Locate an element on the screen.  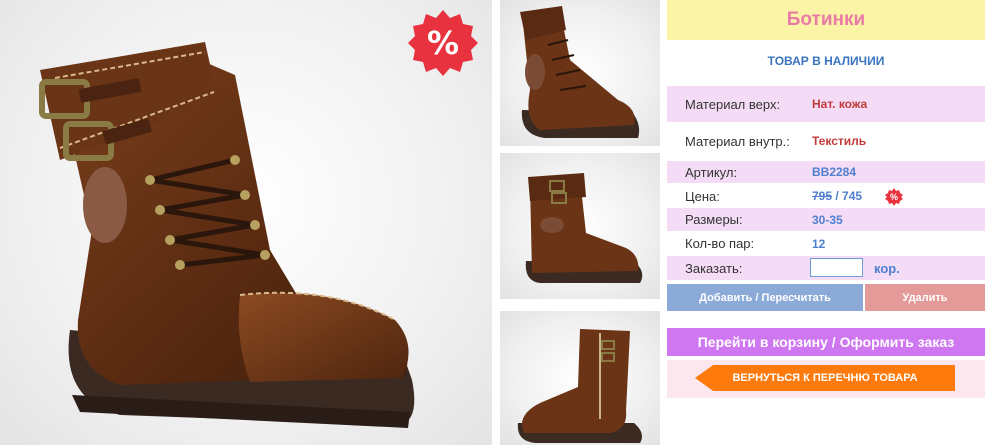
sale-badge-text: % is located at coordinates (443, 43).